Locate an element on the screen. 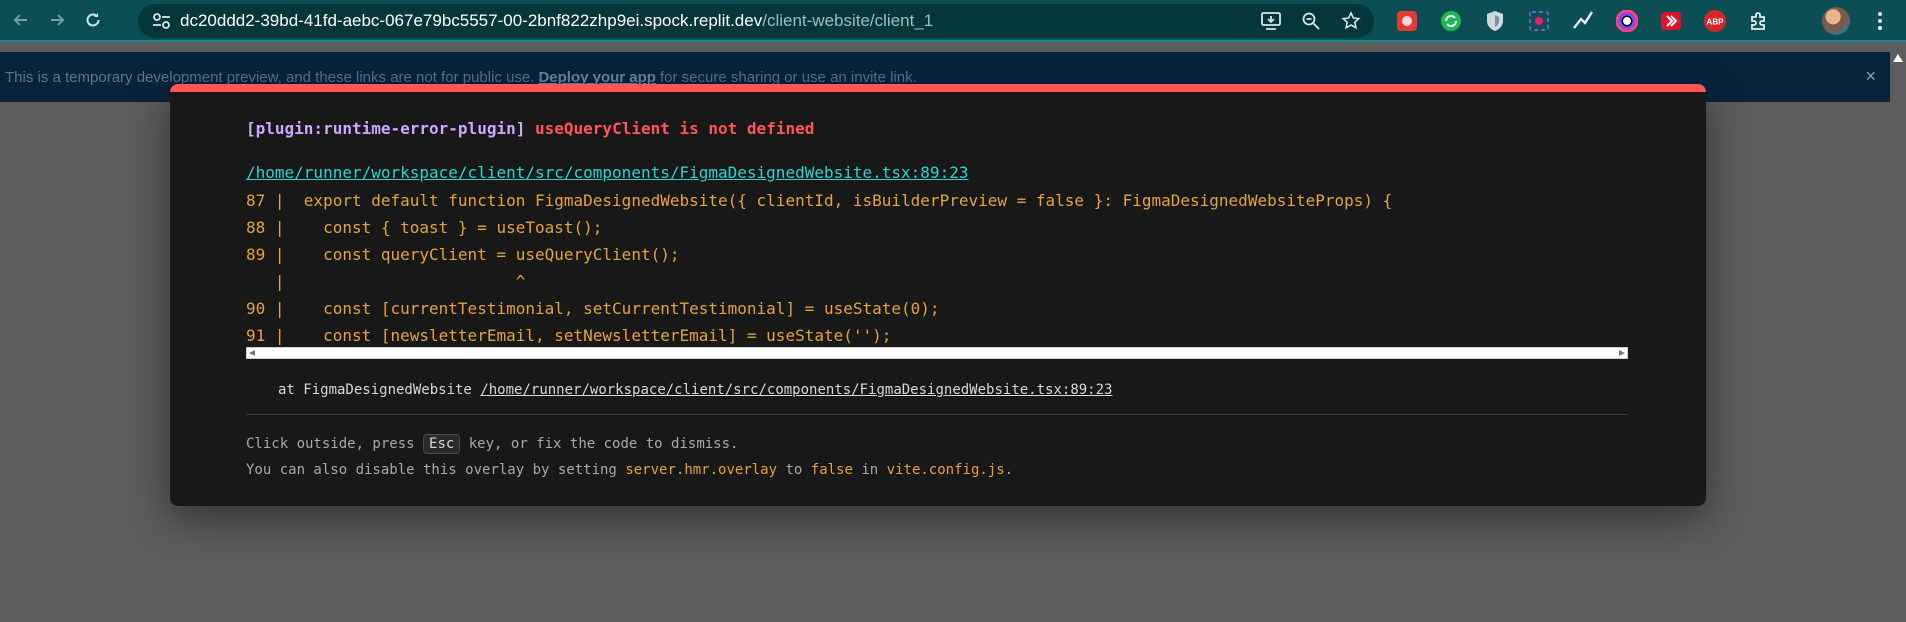 The height and width of the screenshot is (622, 1906). stack-prefix: at FigmaDesignedWebsite is located at coordinates (375, 390).